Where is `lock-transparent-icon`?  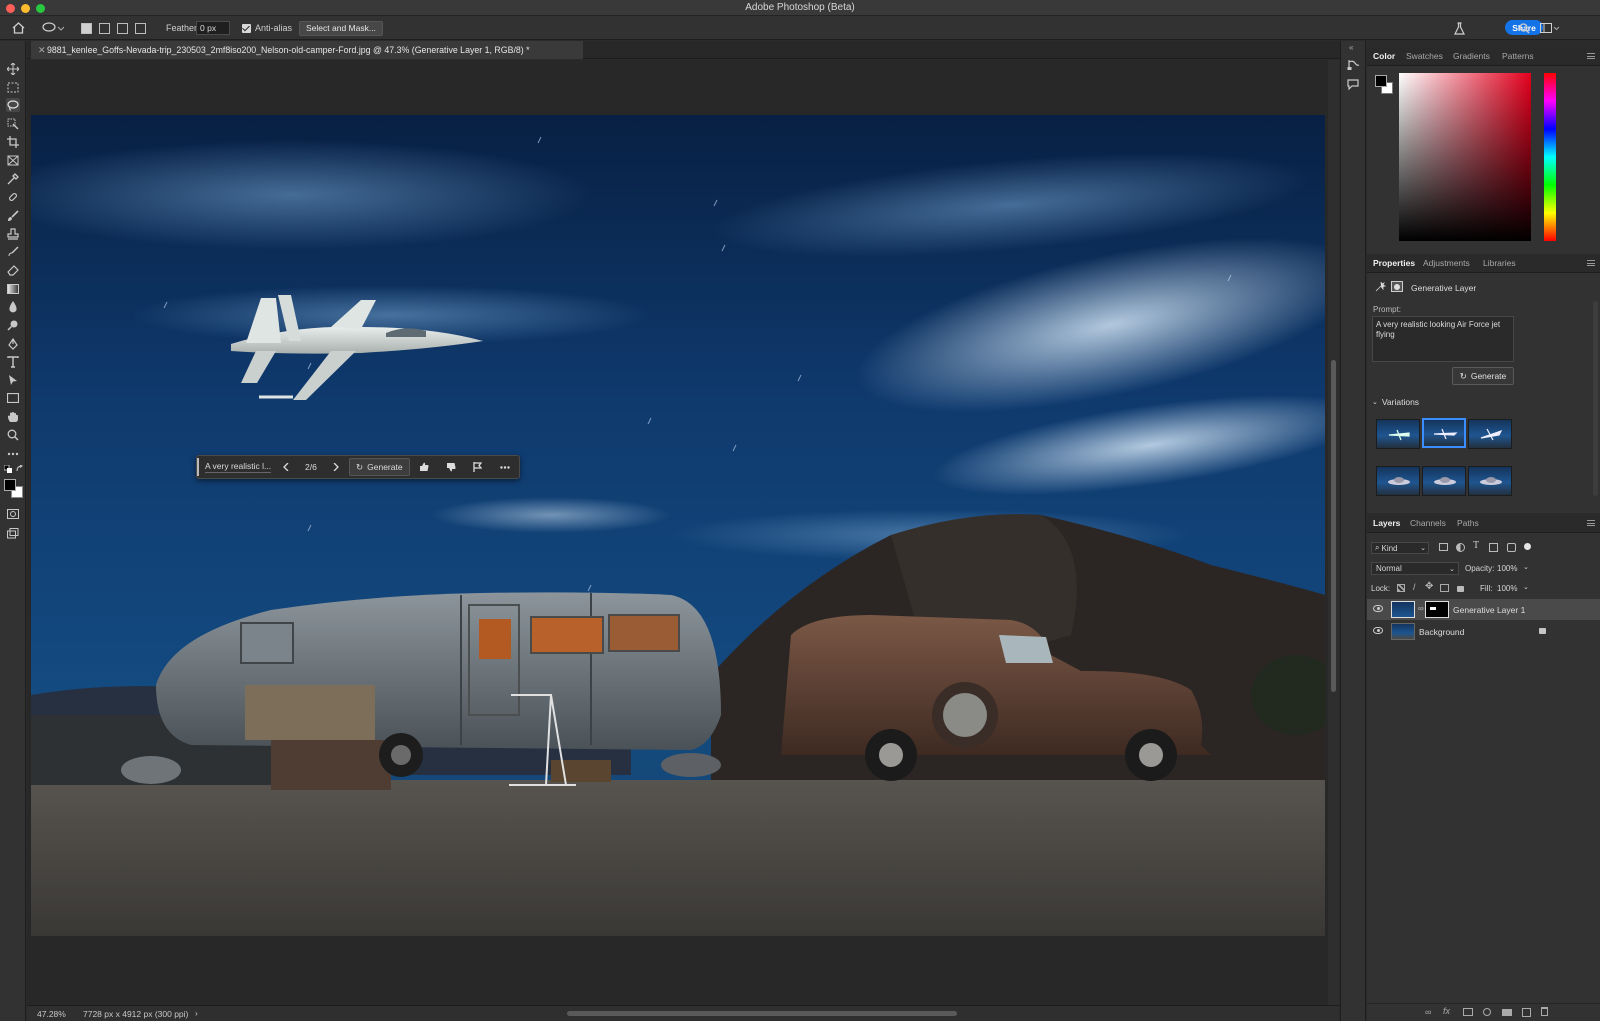
lock-transparent-icon is located at coordinates (1401, 588).